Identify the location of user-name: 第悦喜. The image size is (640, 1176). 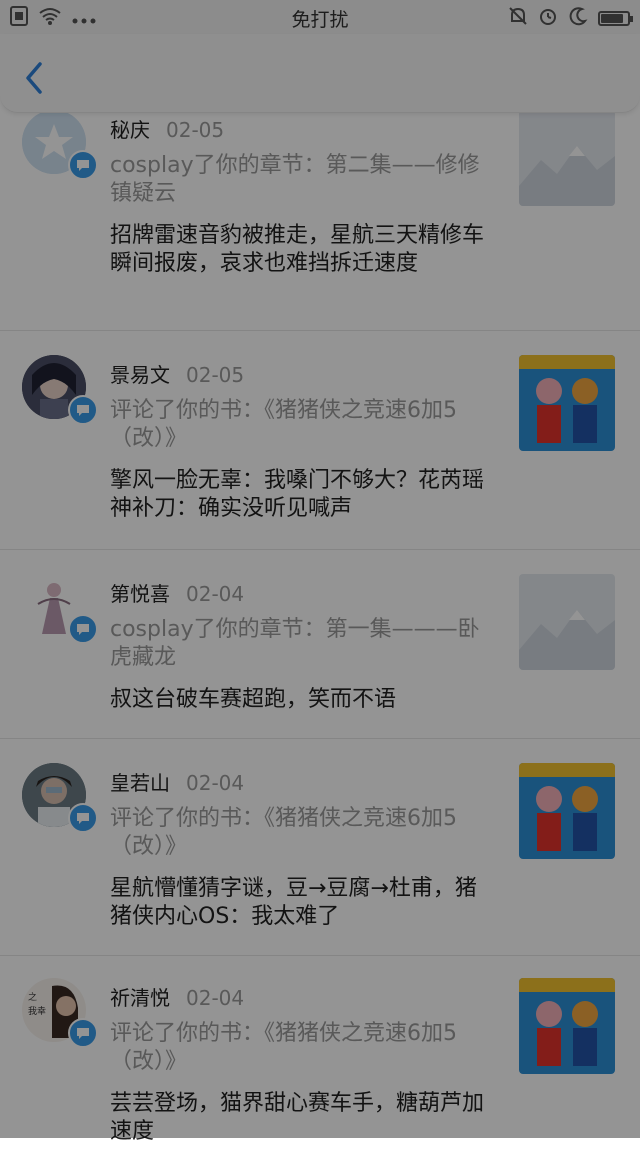
(140, 594).